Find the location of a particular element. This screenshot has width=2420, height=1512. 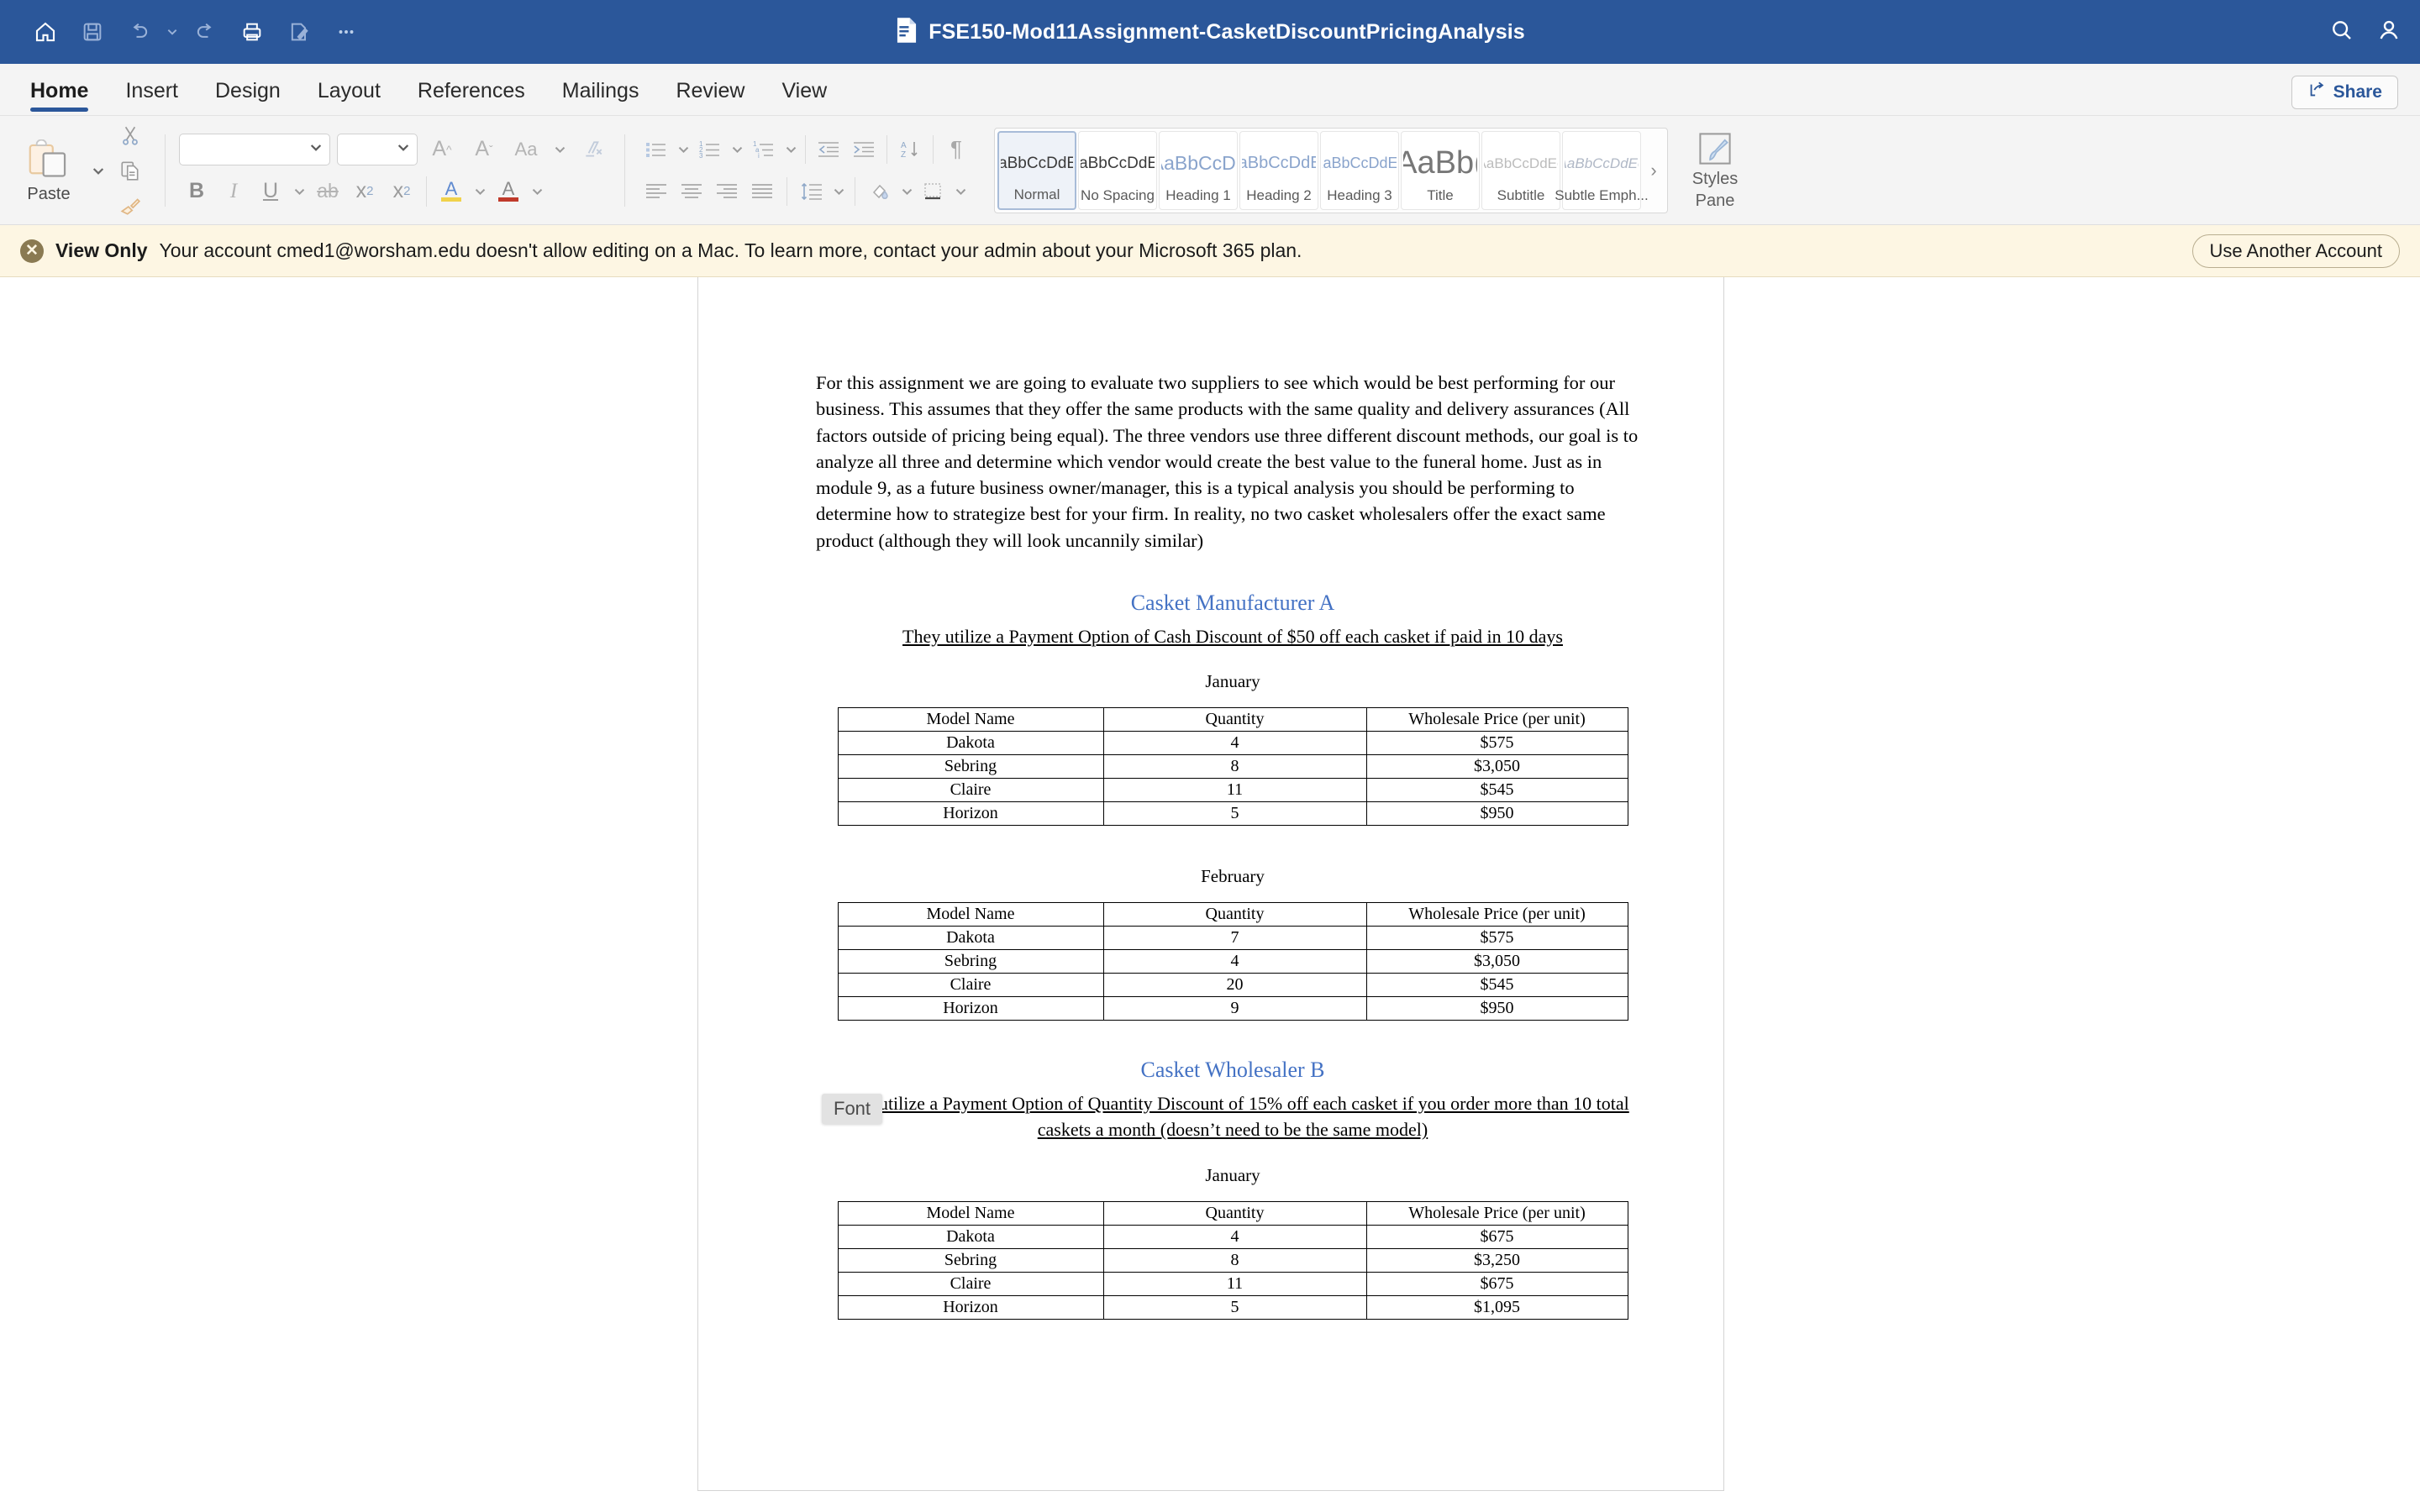

paste-button: Paste is located at coordinates (49, 170).